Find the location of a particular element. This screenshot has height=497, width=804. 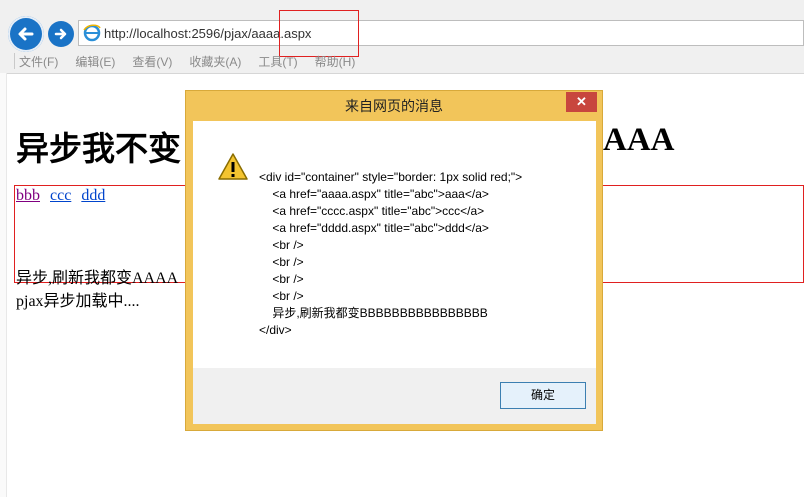

link-ddd: ddd is located at coordinates (93, 195).